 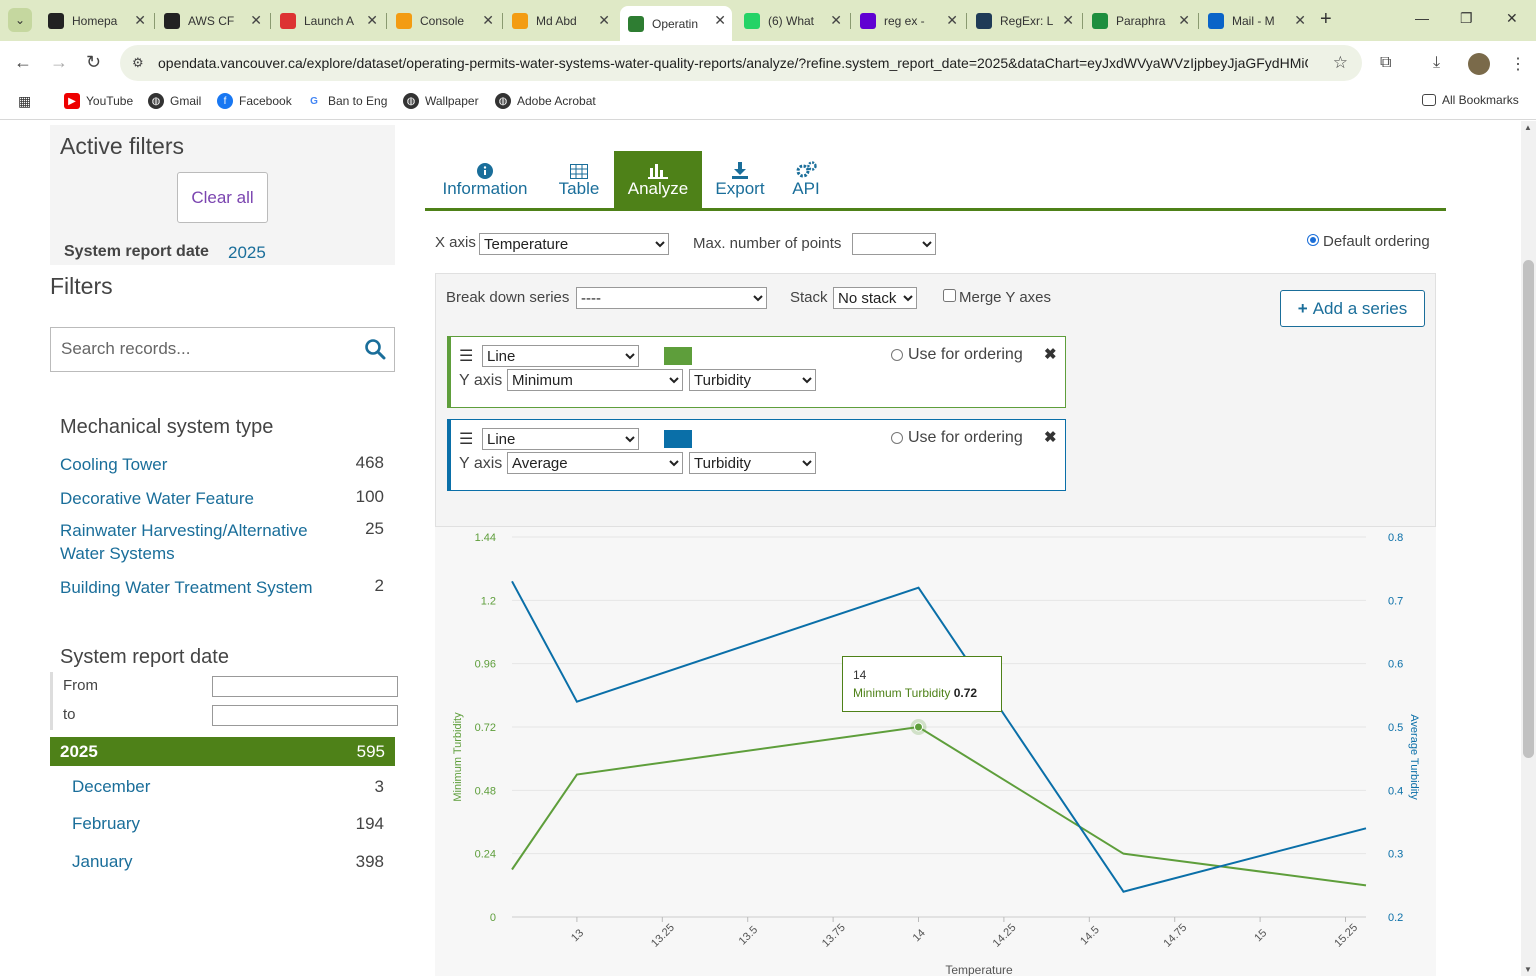 I want to click on add-series-button: + Add a series, so click(x=1352, y=308).